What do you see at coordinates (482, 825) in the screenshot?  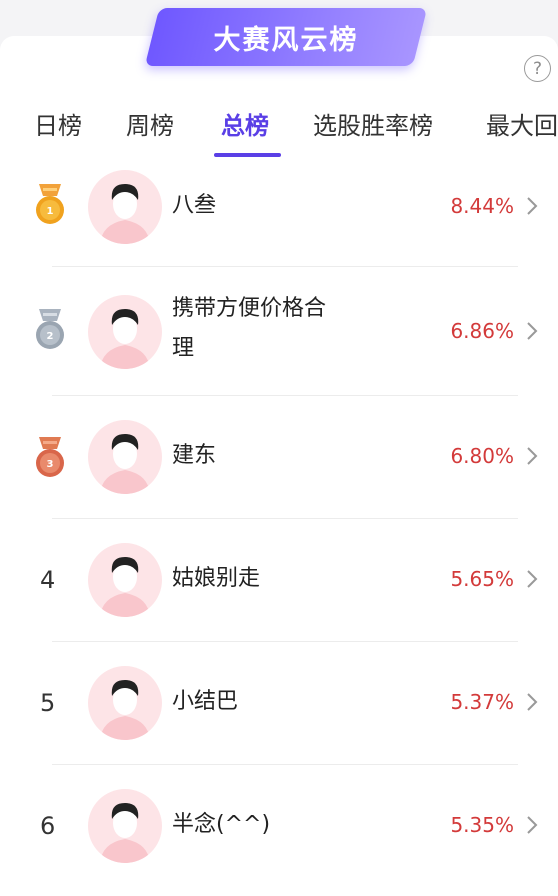 I see `return-percent: 5.35%` at bounding box center [482, 825].